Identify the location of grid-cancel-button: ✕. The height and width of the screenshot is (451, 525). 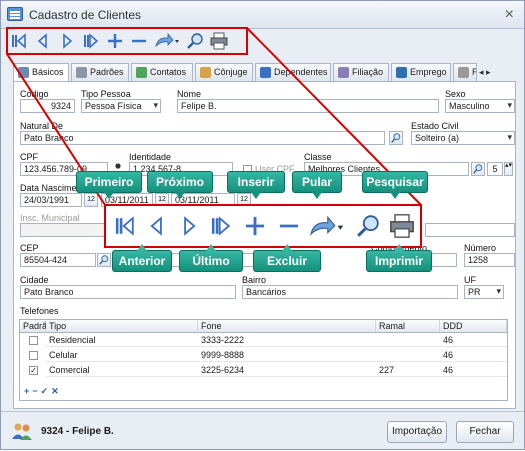
(56, 391).